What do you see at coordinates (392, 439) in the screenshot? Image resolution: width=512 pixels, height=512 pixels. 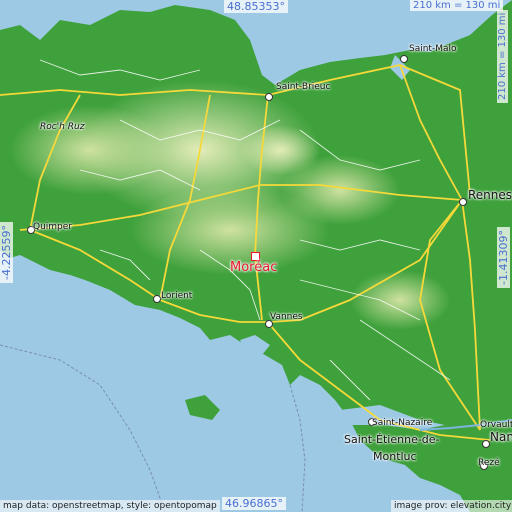 I see `place-label-saint-etienne: Saint-Étienne-de-` at bounding box center [392, 439].